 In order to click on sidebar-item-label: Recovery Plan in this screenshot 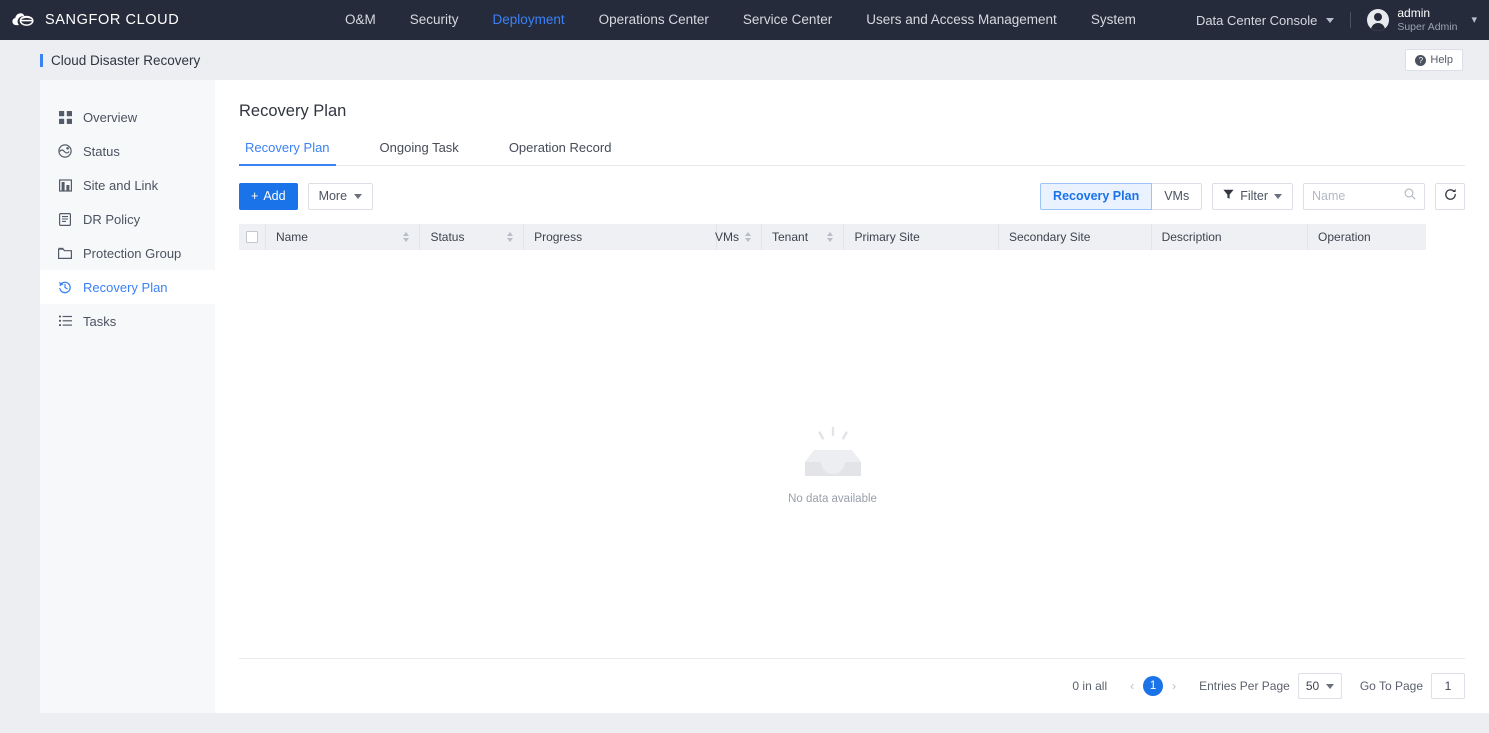, I will do `click(125, 287)`.